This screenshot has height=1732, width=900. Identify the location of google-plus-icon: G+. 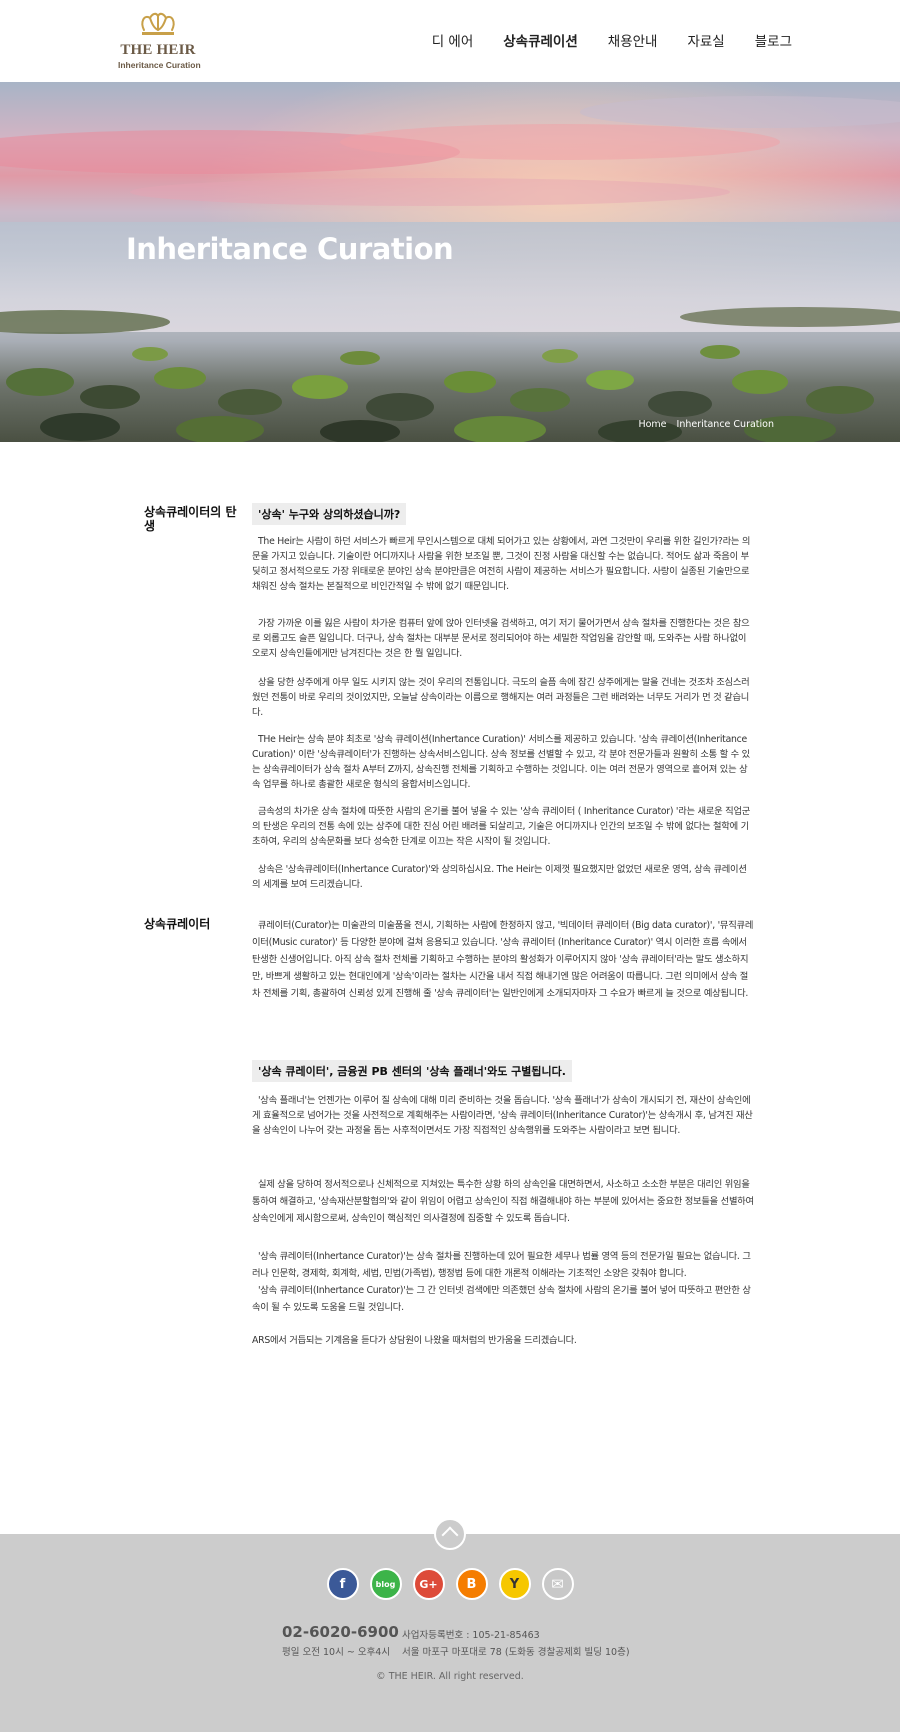
(428, 1584).